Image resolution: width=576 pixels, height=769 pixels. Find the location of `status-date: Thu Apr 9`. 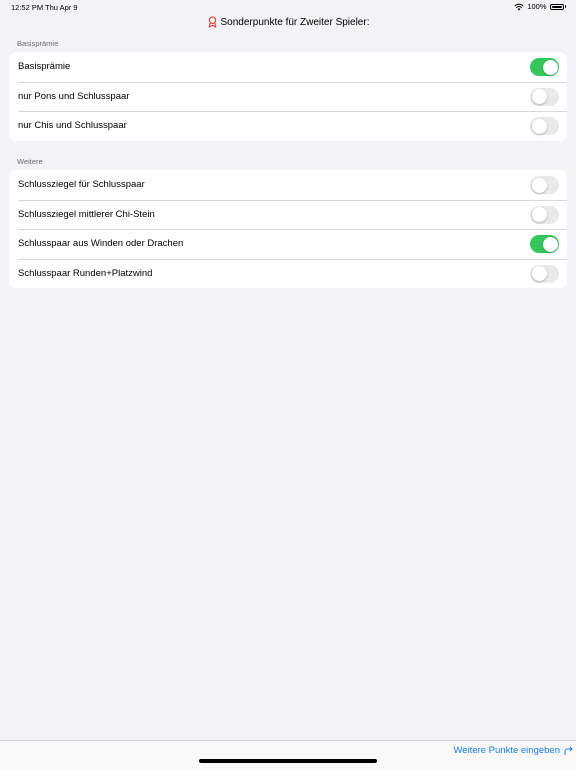

status-date: Thu Apr 9 is located at coordinates (61, 7).